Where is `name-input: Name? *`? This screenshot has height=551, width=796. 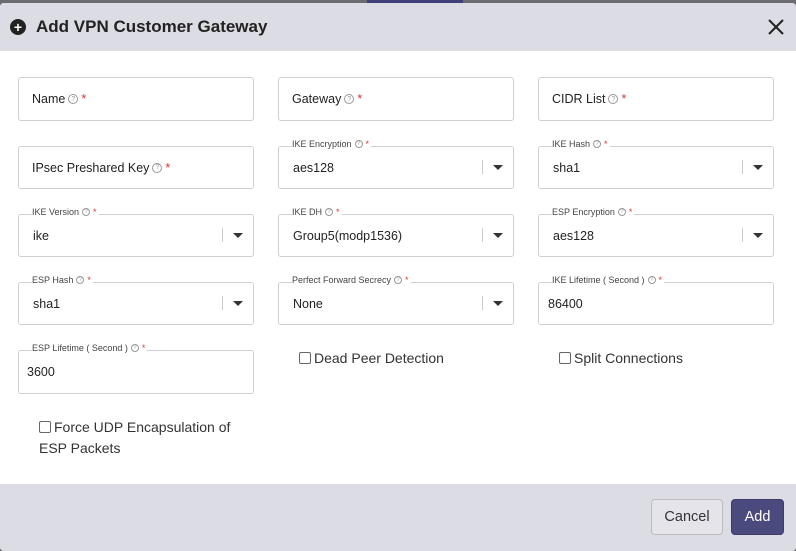
name-input: Name? * is located at coordinates (136, 99).